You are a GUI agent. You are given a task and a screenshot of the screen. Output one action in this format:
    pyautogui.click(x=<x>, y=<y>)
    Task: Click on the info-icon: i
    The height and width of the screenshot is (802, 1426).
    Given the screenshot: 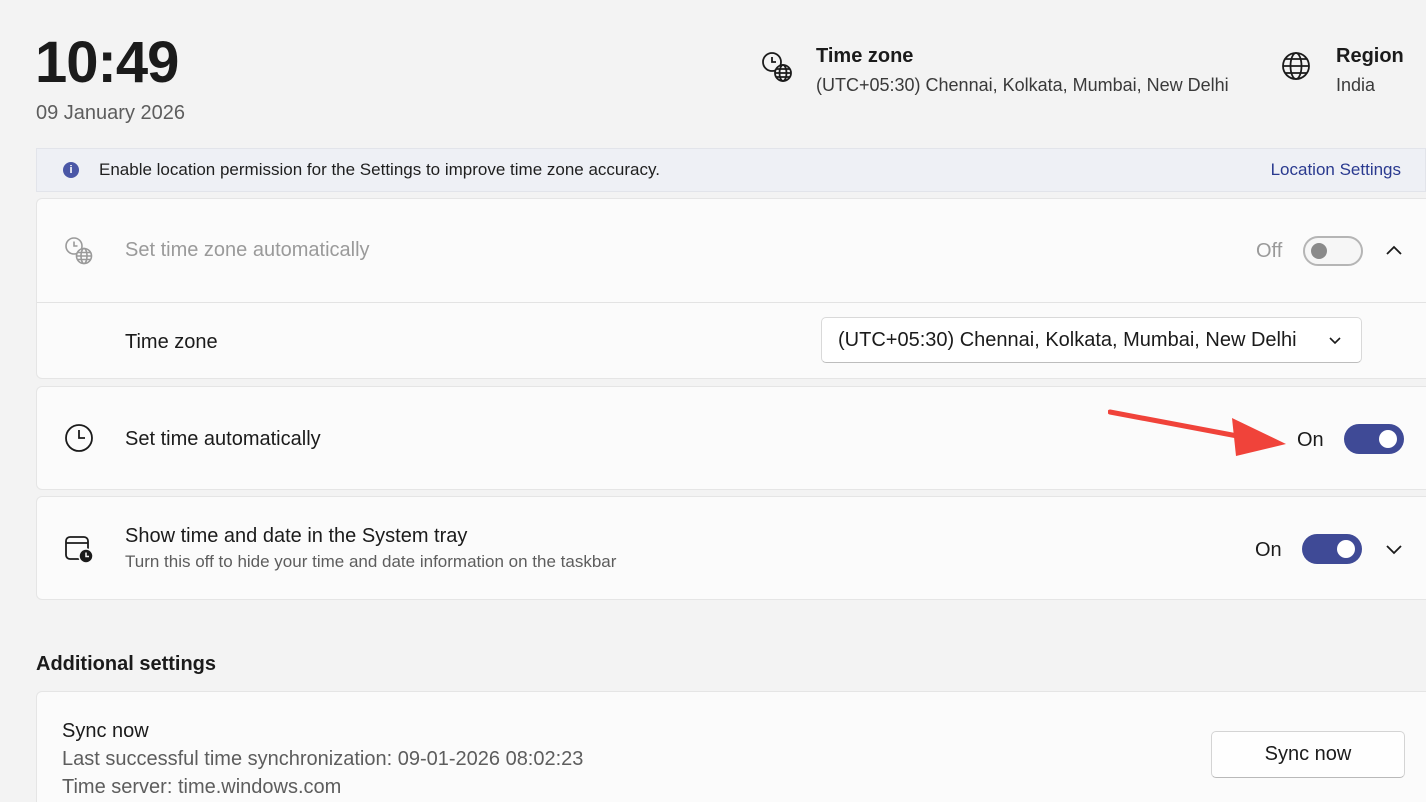 What is the action you would take?
    pyautogui.click(x=71, y=170)
    